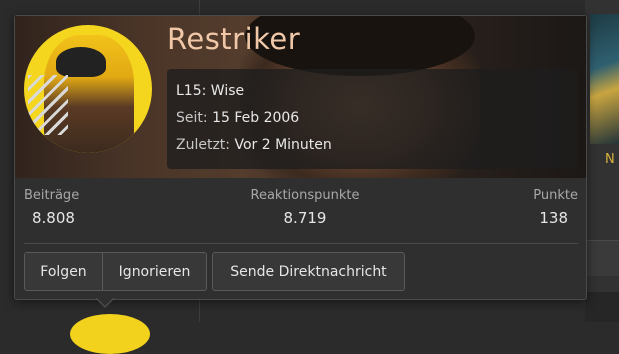 The image size is (619, 354). I want to click on side-thumbnail-caption: N, so click(610, 159).